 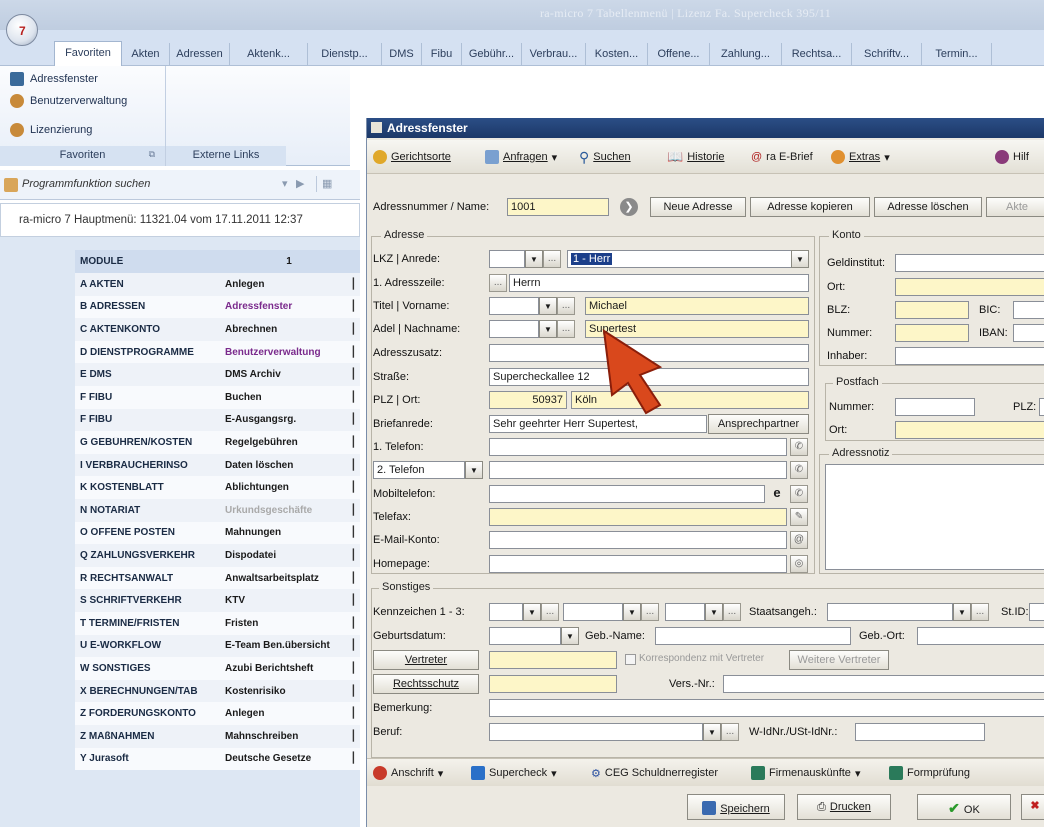 I want to click on tab-adressen: Adressen, so click(x=200, y=54).